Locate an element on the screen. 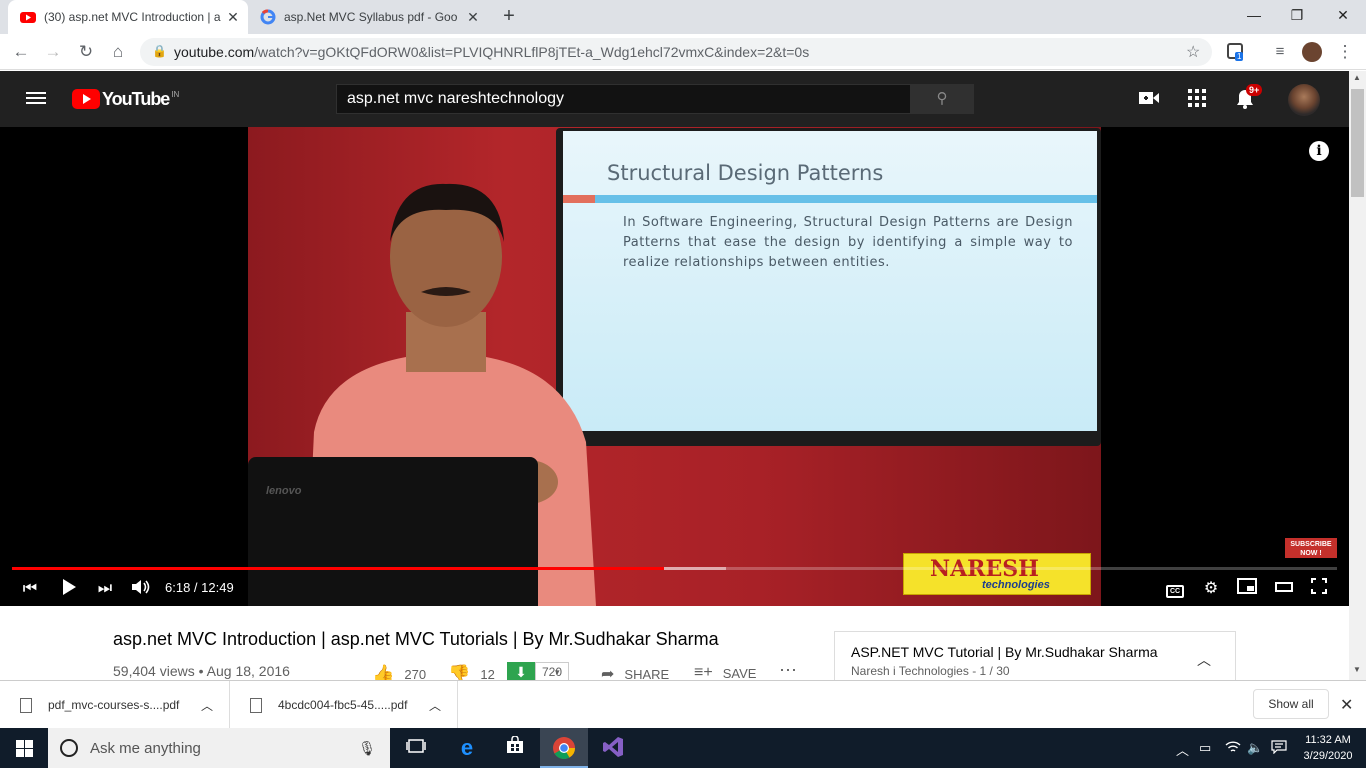  tab-title: (30) asp.net MVC Introduction | a is located at coordinates (132, 17).